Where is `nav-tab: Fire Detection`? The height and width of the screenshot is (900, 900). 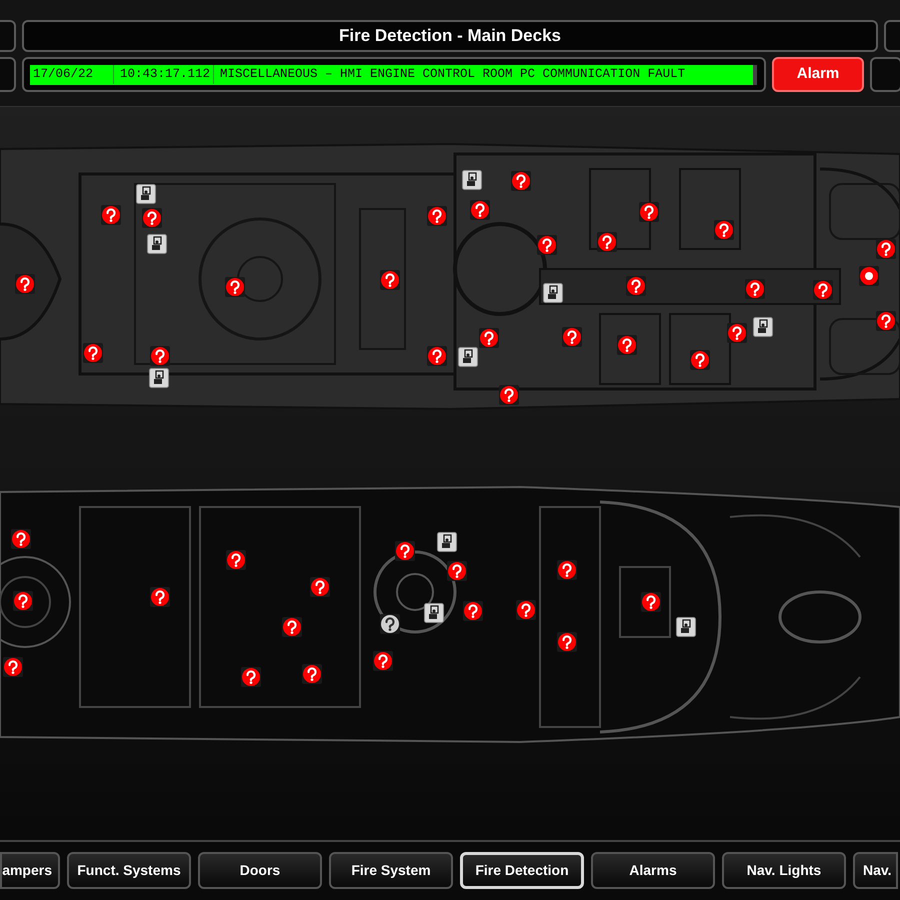
nav-tab: Fire Detection is located at coordinates (522, 870).